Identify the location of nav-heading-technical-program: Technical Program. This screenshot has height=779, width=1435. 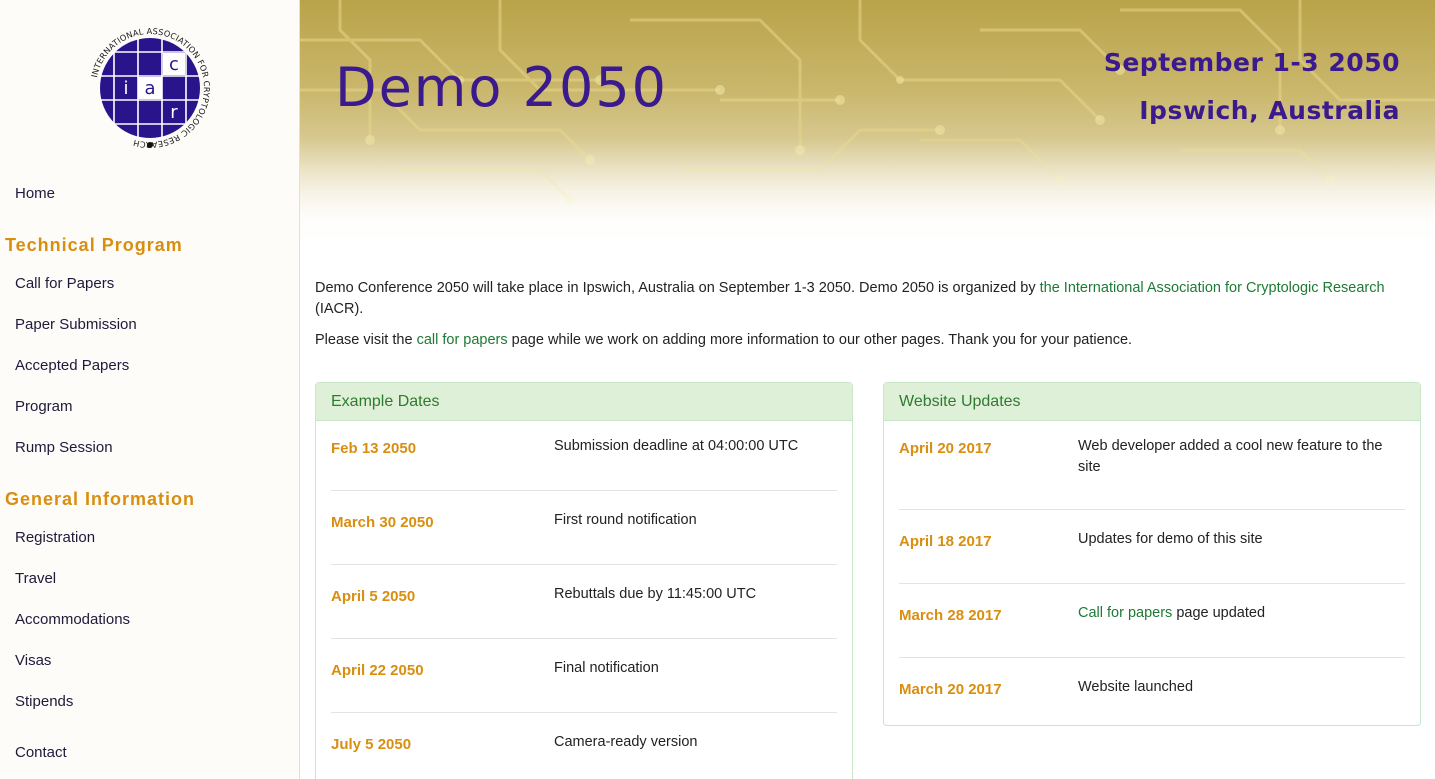
(94, 245).